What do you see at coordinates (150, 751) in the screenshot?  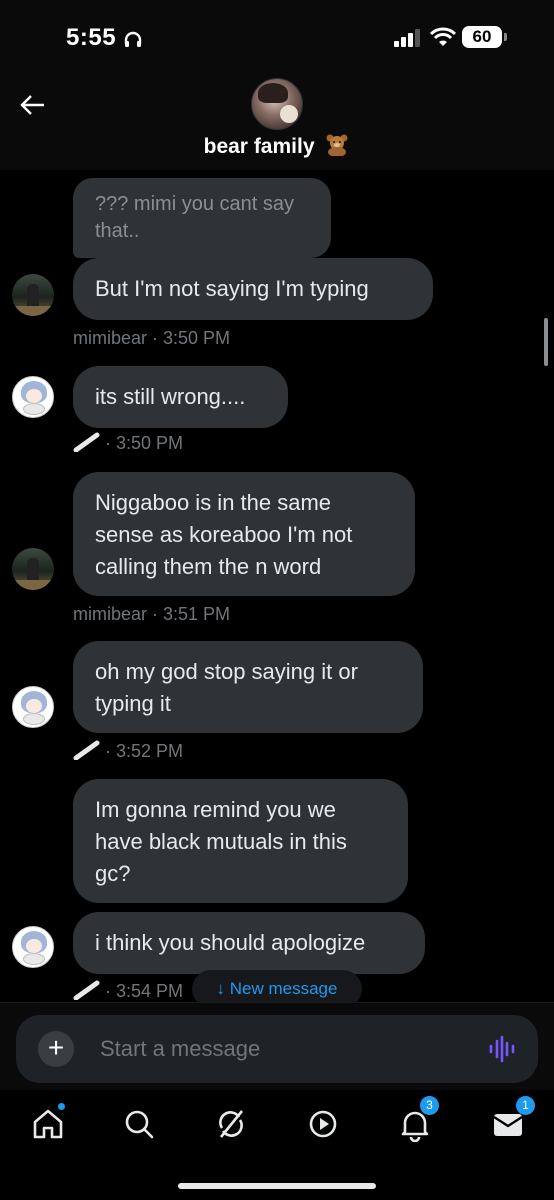 I see `message-time: 3:52 PM` at bounding box center [150, 751].